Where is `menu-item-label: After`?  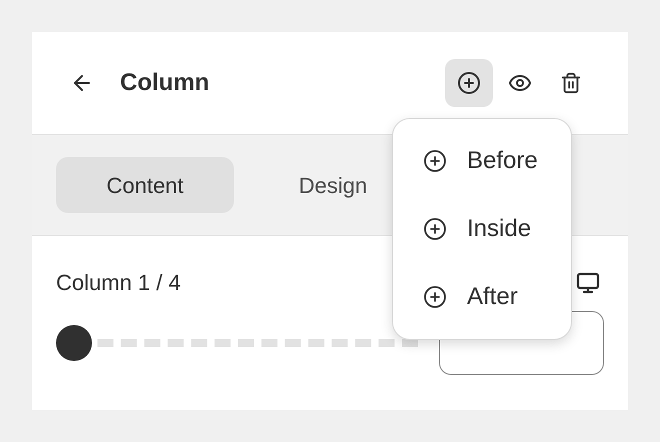
menu-item-label: After is located at coordinates (492, 297).